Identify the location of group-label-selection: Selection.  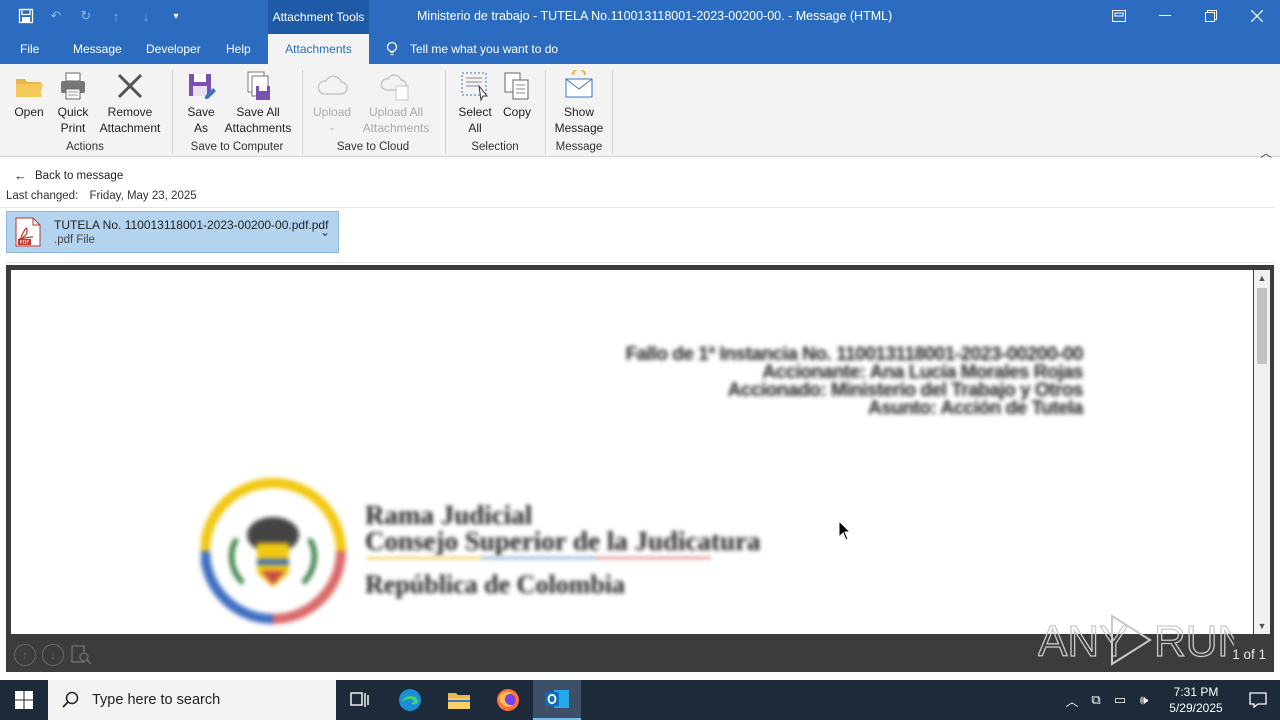
(495, 147).